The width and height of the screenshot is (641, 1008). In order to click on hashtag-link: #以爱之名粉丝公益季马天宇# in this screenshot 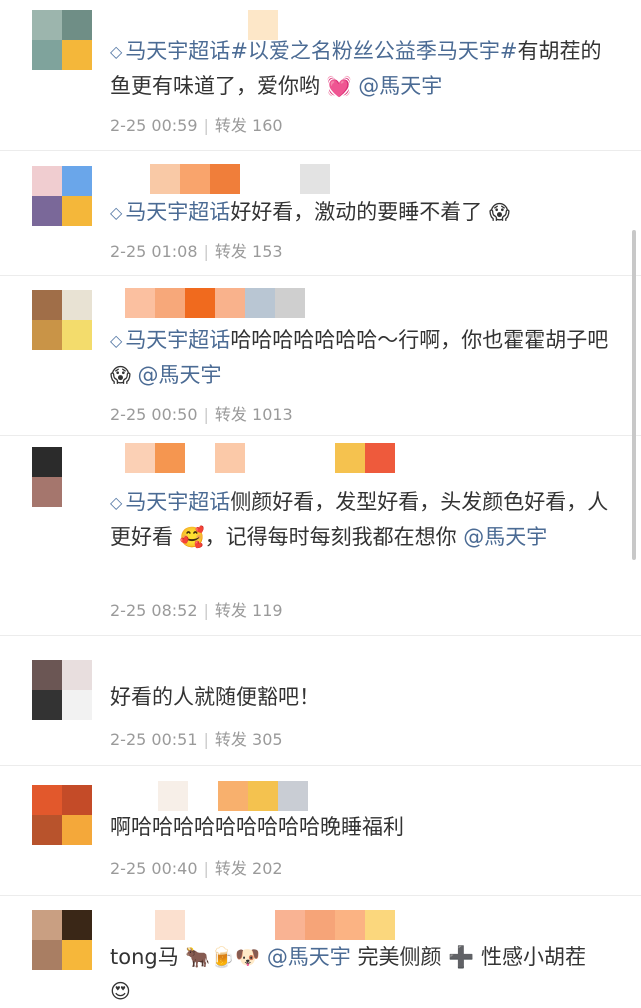, I will do `click(373, 51)`.